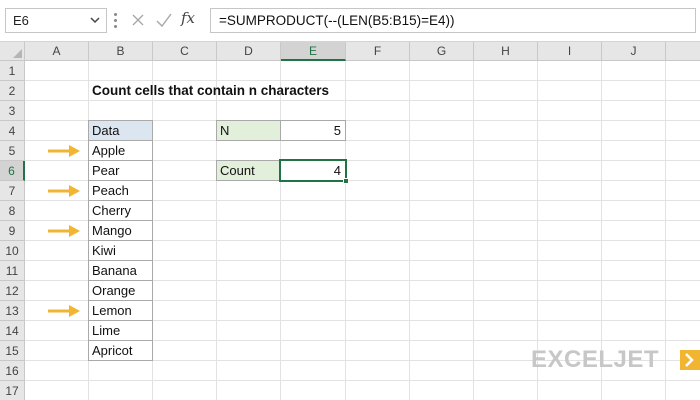 Image resolution: width=700 pixels, height=400 pixels. Describe the element at coordinates (120, 310) in the screenshot. I see `data-cell: Lemon` at that location.